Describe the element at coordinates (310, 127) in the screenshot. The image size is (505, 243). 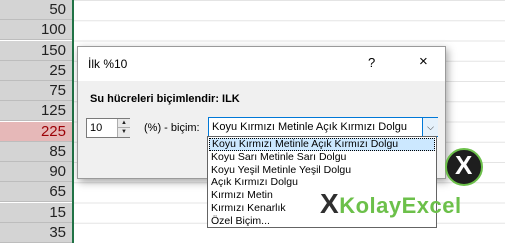
I see `format-select-value: Koyu Kırmızı Metinle Açık Kırmızı Dolgu` at that location.